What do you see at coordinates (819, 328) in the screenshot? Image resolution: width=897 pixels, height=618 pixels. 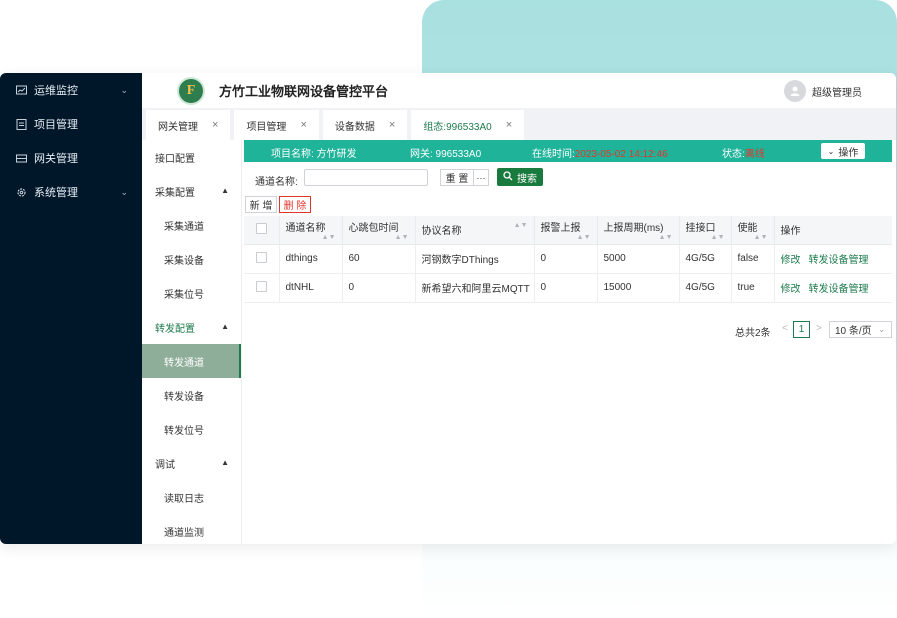 I see `next-page-icon: >` at bounding box center [819, 328].